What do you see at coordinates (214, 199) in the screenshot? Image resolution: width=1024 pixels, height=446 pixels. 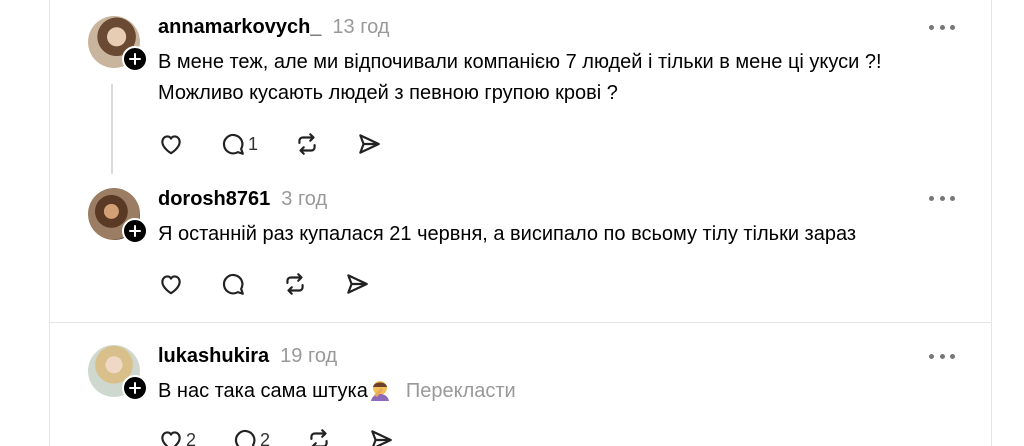 I see `username: dorosh8761` at bounding box center [214, 199].